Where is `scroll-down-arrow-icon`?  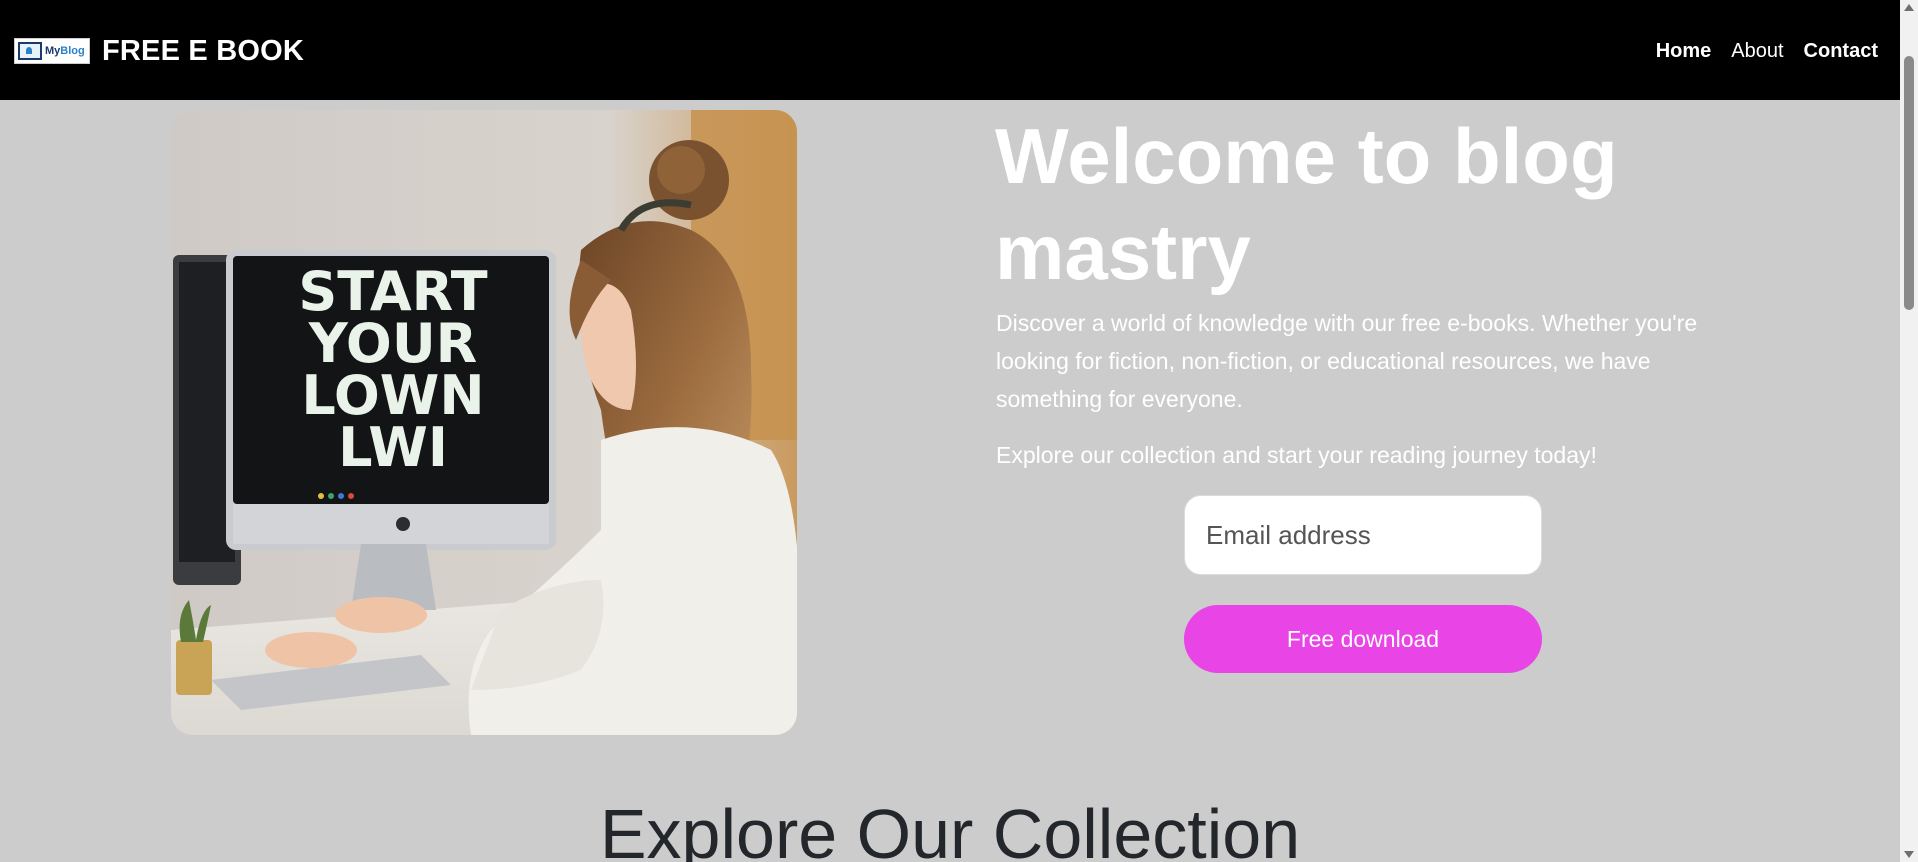
scroll-down-arrow-icon is located at coordinates (1909, 854).